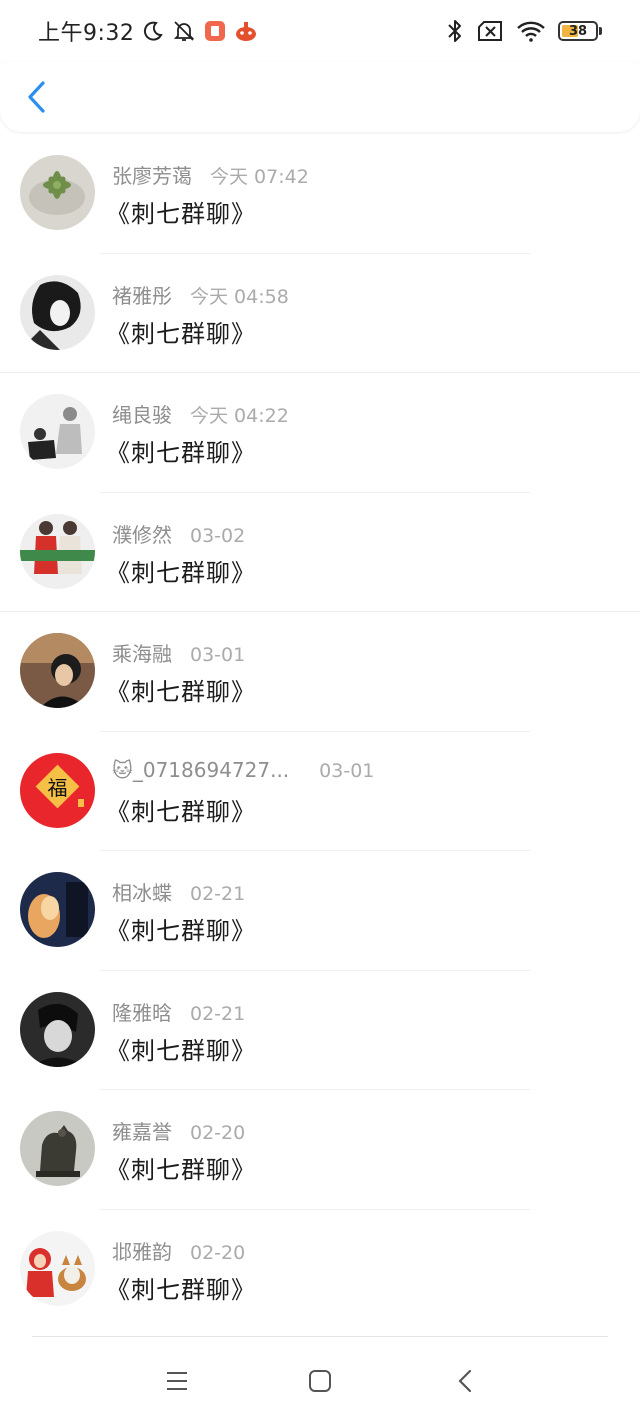  What do you see at coordinates (142, 1012) in the screenshot?
I see `sender-name: 隆雅晗` at bounding box center [142, 1012].